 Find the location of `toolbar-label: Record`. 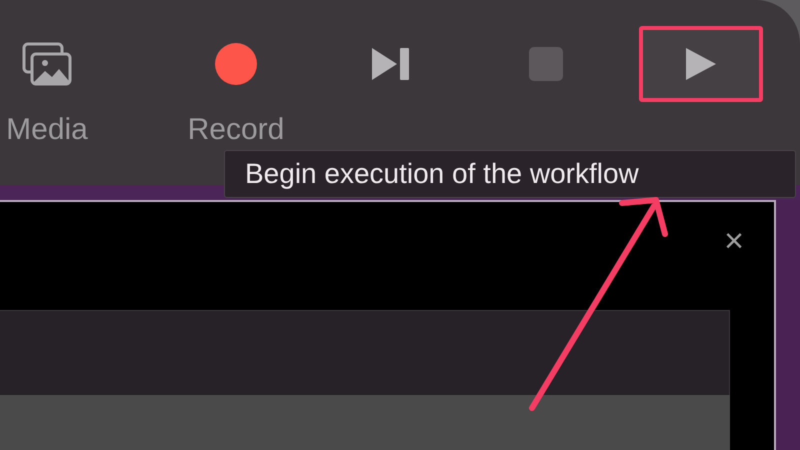

toolbar-label: Record is located at coordinates (236, 130).